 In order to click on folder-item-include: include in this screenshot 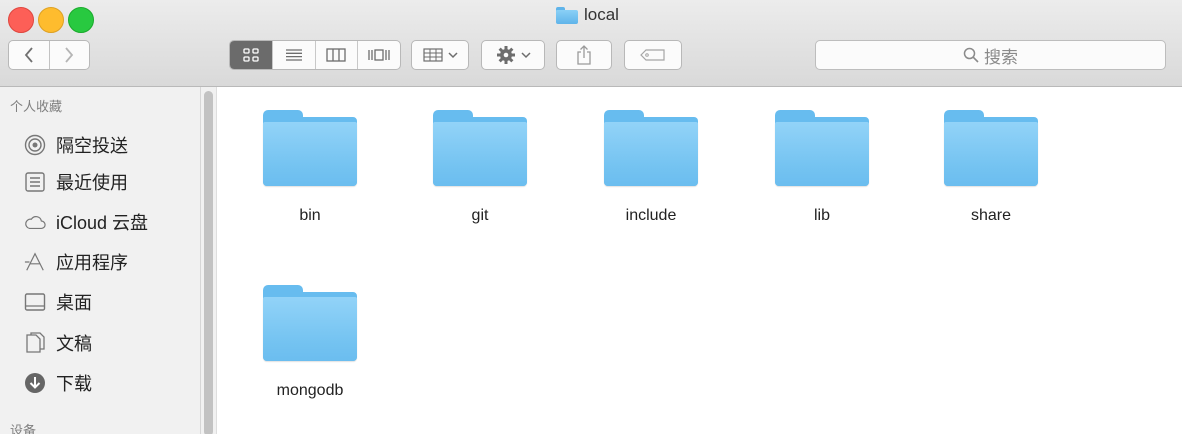, I will do `click(648, 178)`.